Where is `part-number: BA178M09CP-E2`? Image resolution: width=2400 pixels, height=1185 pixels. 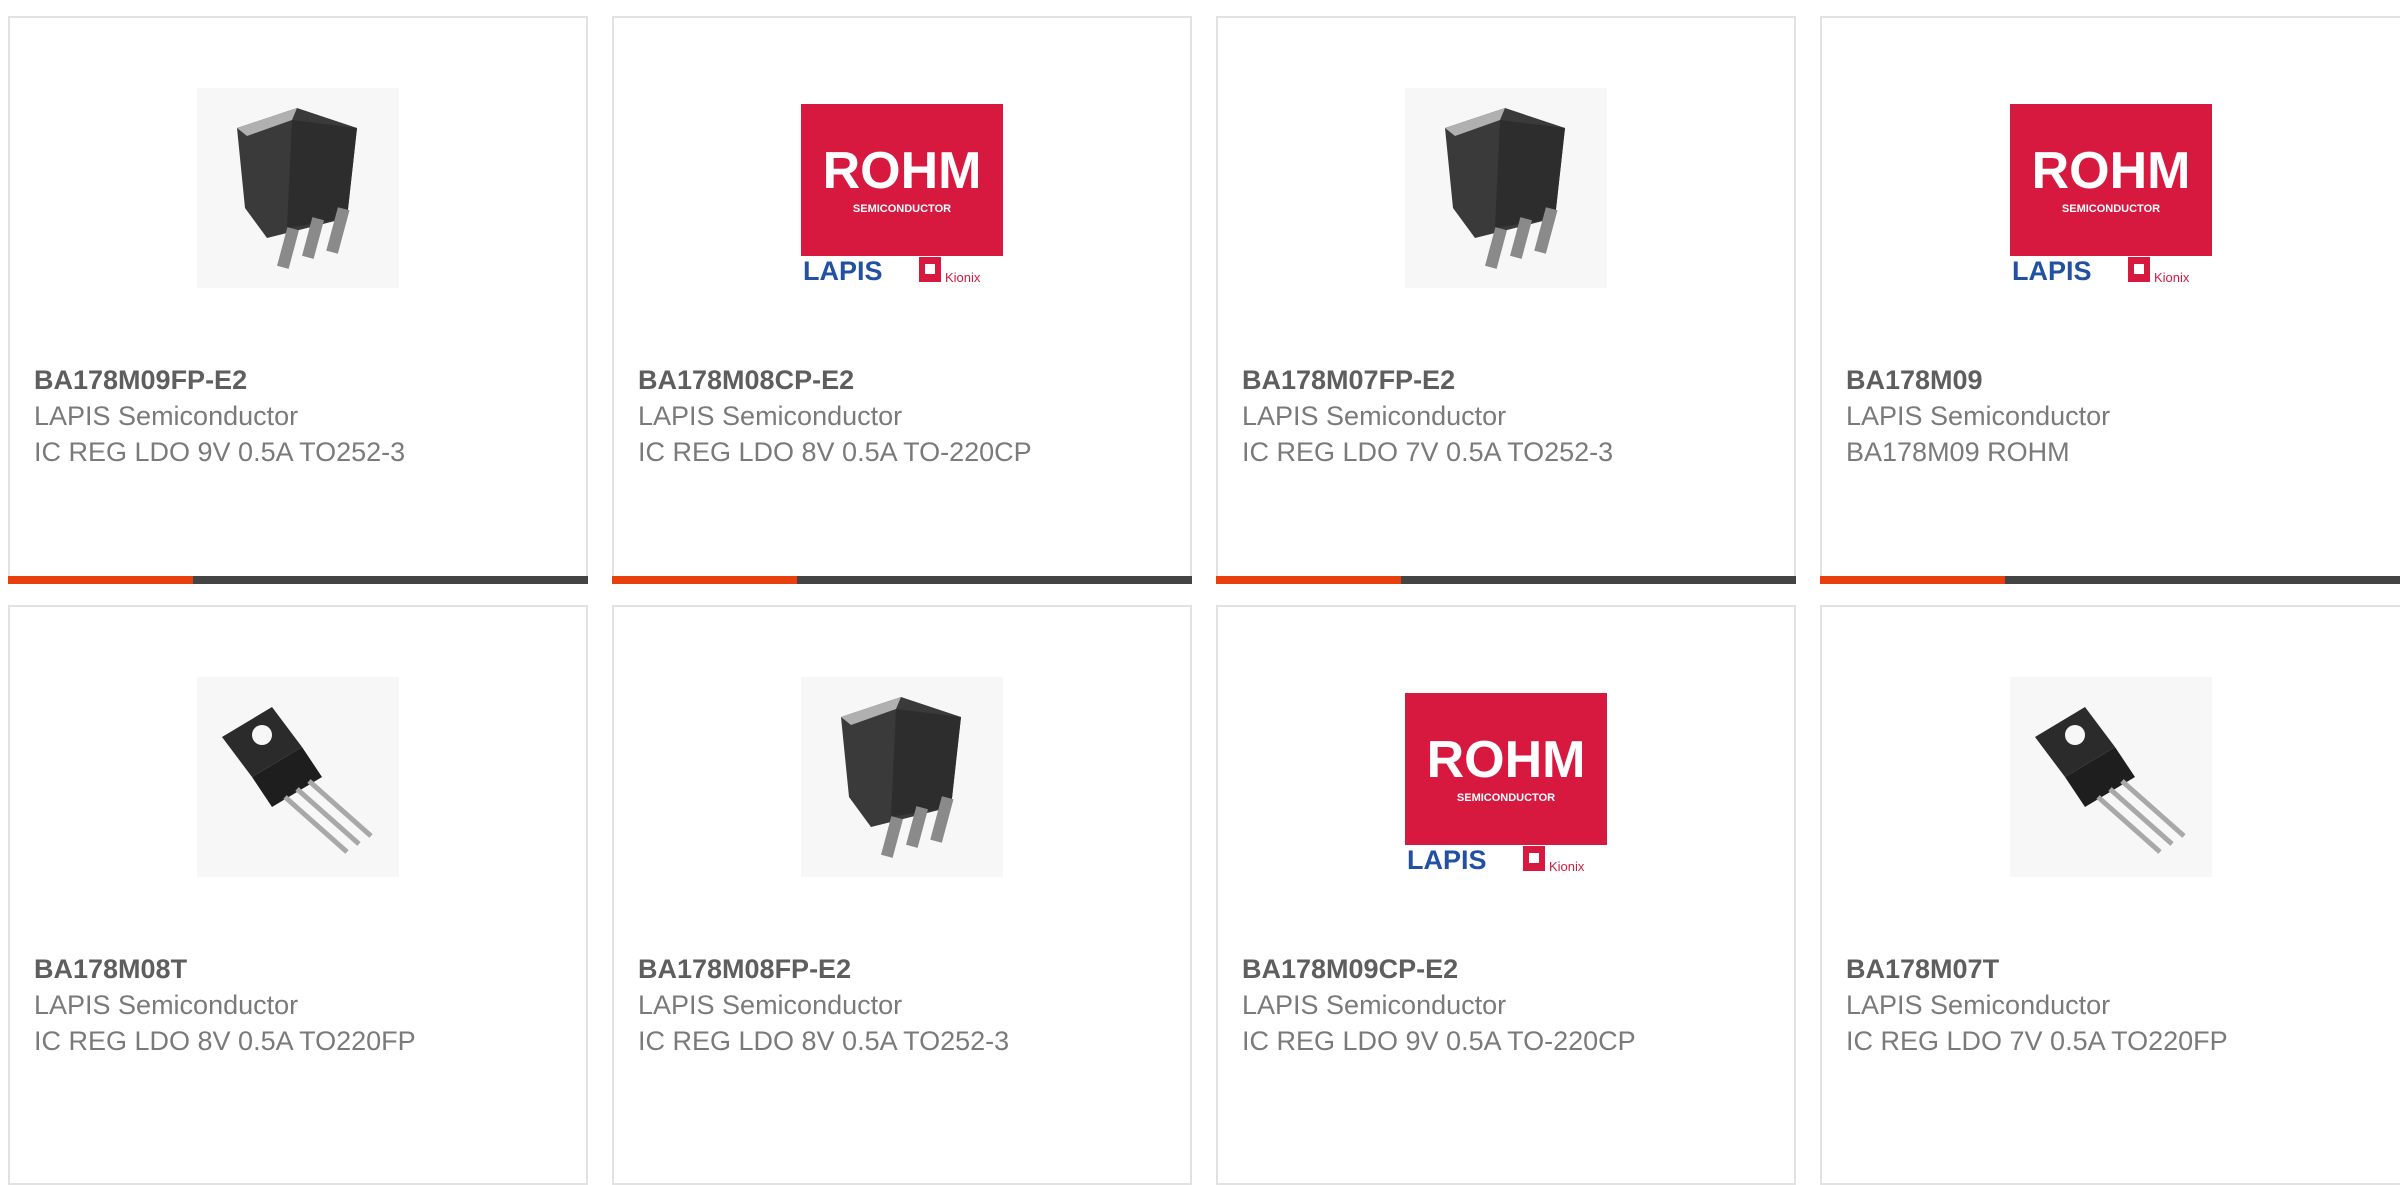
part-number: BA178M09CP-E2 is located at coordinates (1508, 969).